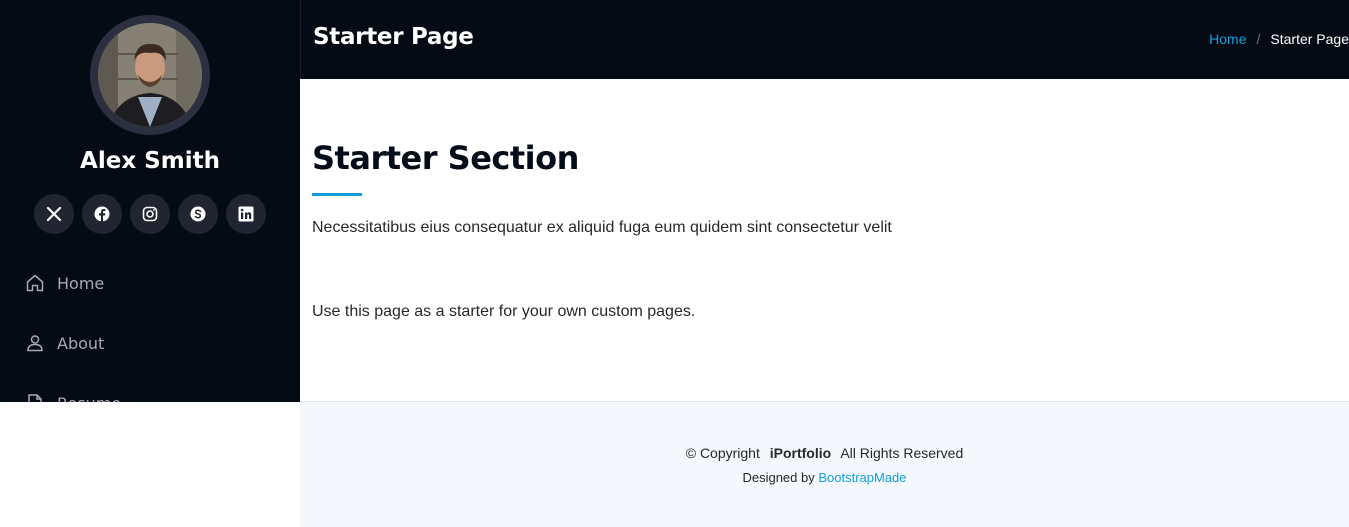 The height and width of the screenshot is (527, 1349). Describe the element at coordinates (89, 398) in the screenshot. I see `sidebar-item-label: Resume` at that location.